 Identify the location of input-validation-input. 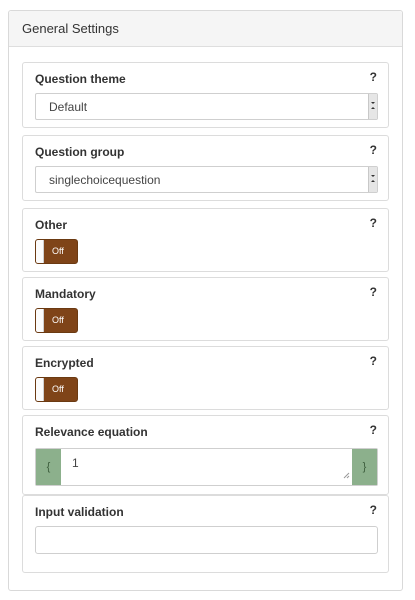
(206, 540).